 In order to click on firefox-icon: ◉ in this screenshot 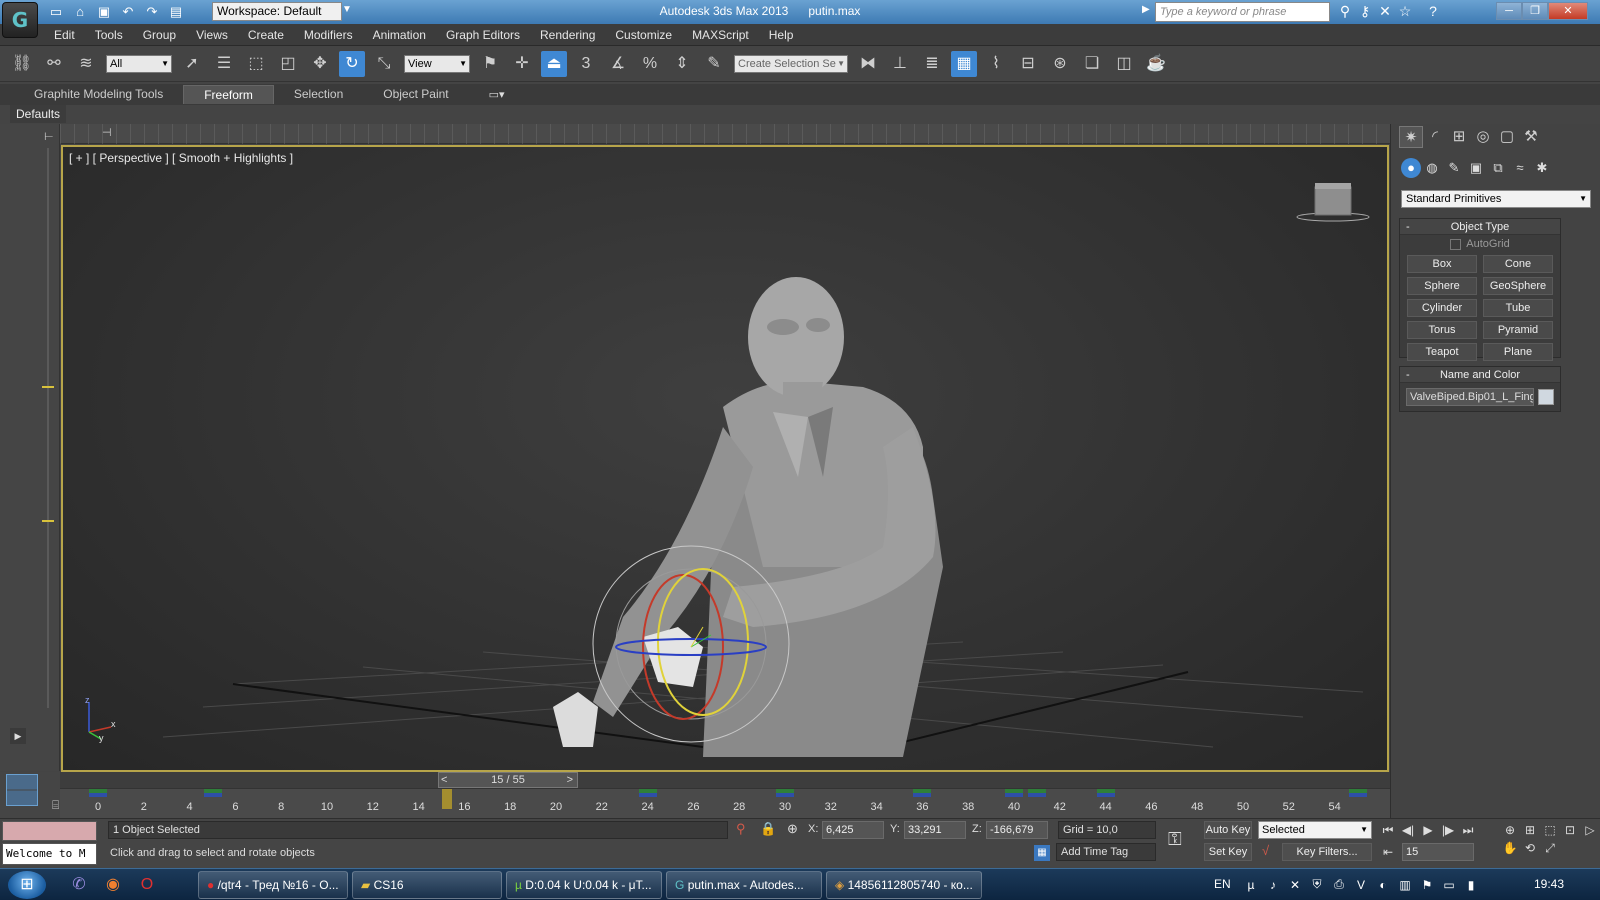, I will do `click(113, 885)`.